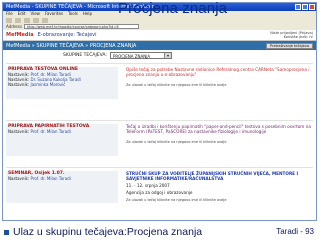  I want to click on forward-icon, so click(18, 20).